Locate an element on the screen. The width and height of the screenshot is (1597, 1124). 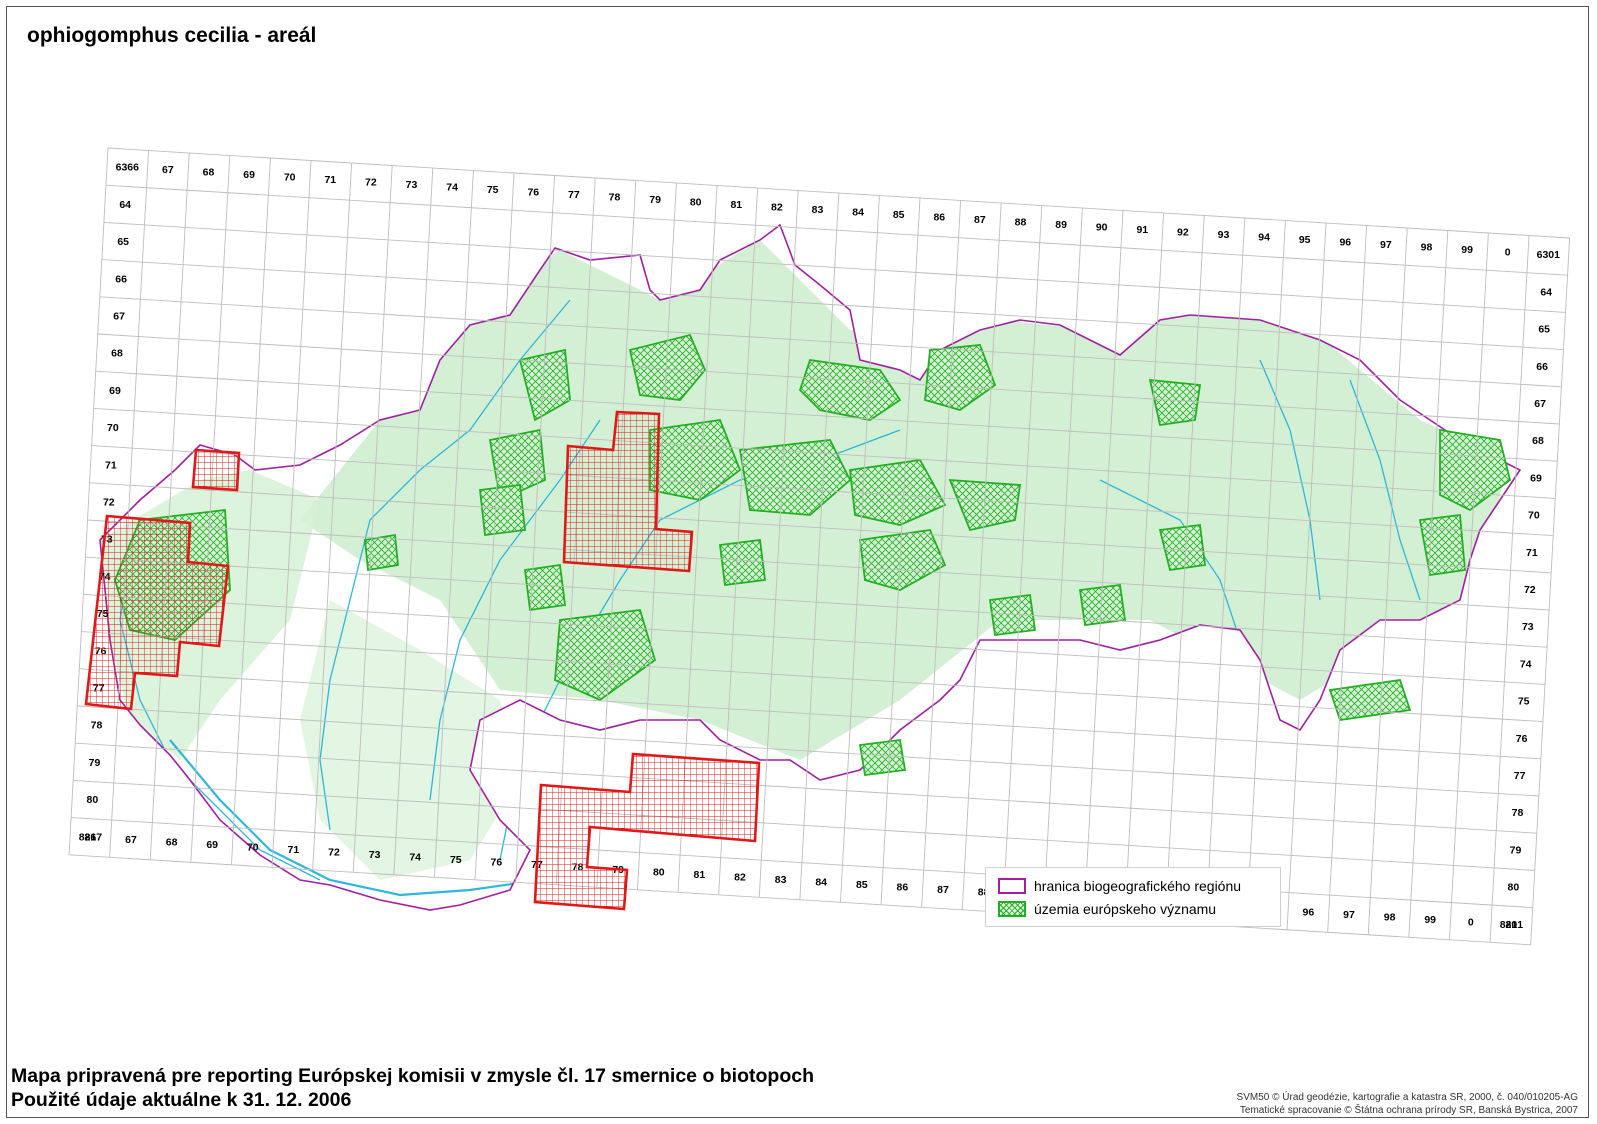
grid-label-bottom: 67 is located at coordinates (131, 840).